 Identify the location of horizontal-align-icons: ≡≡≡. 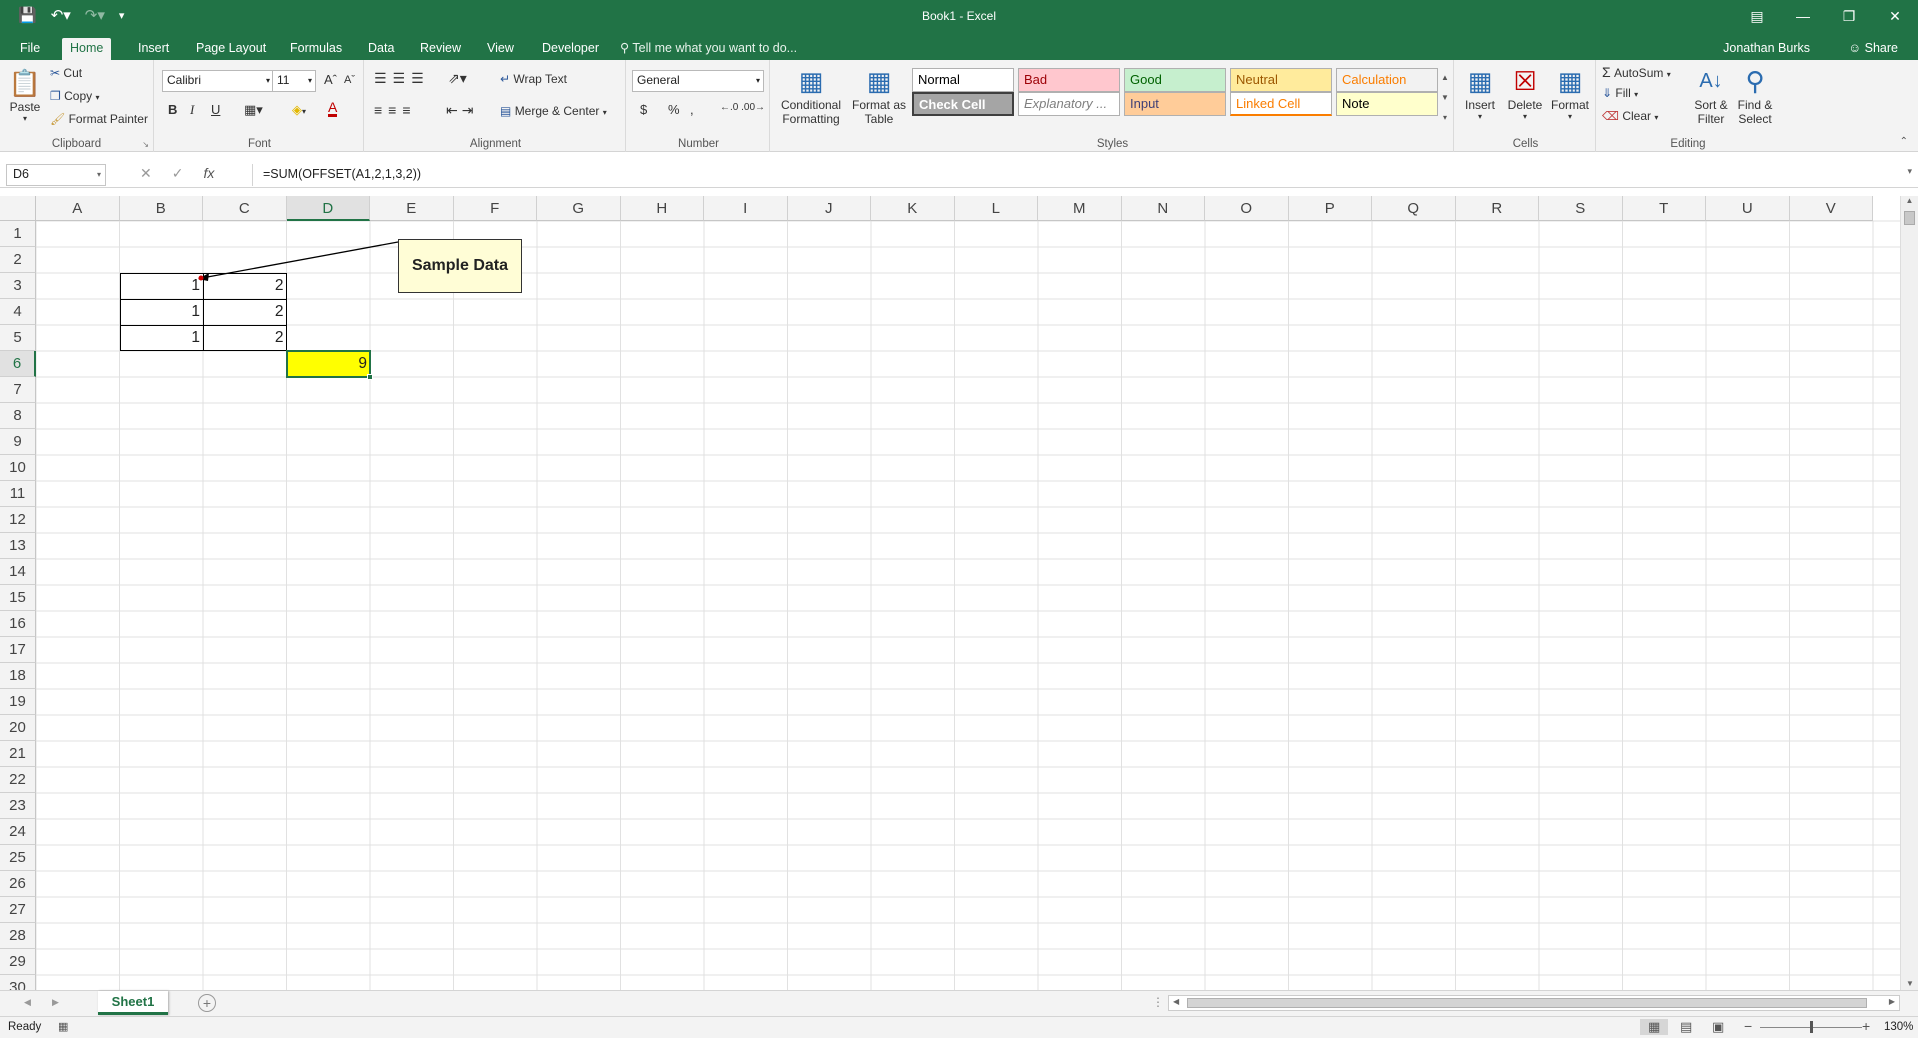
(395, 110).